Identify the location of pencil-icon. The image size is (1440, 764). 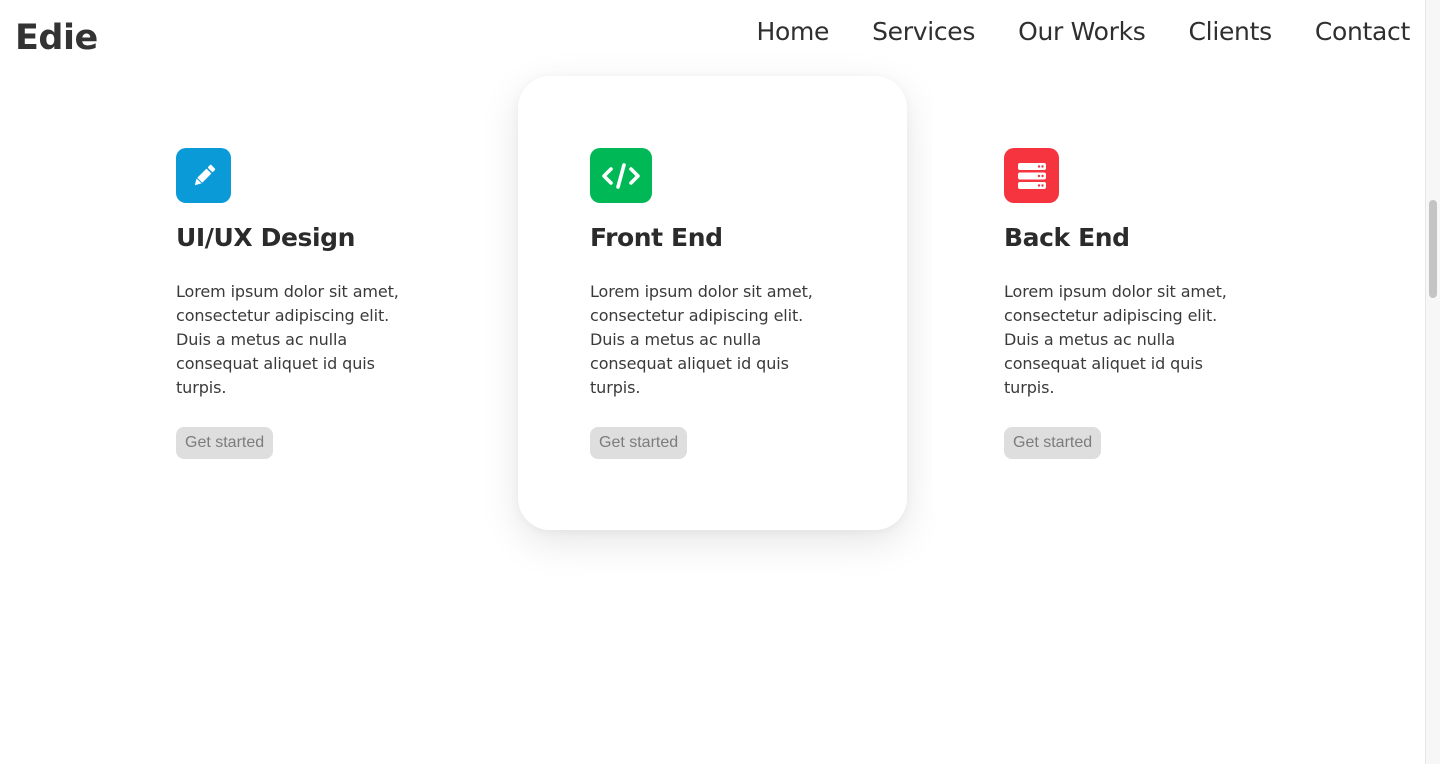
(203, 175).